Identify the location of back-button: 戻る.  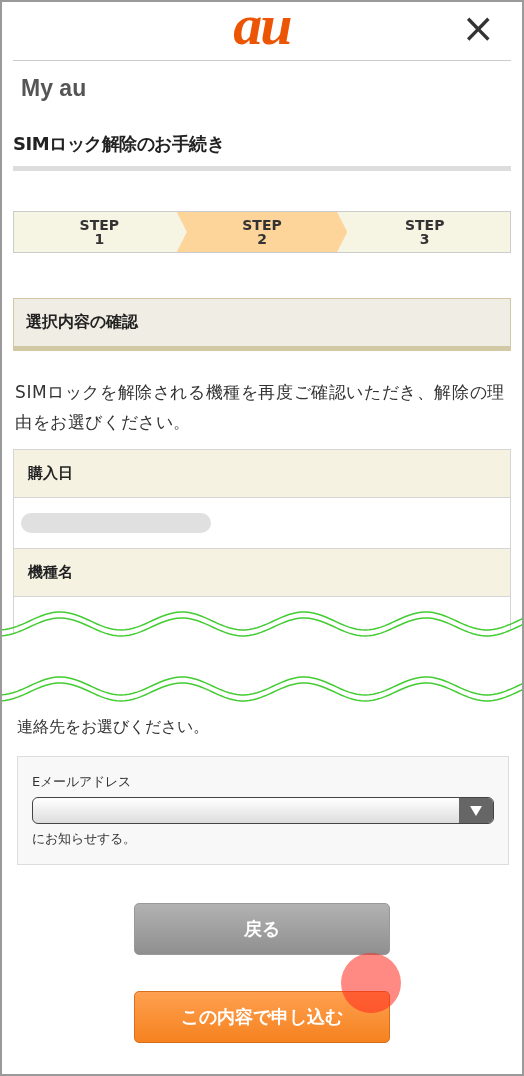
(262, 929).